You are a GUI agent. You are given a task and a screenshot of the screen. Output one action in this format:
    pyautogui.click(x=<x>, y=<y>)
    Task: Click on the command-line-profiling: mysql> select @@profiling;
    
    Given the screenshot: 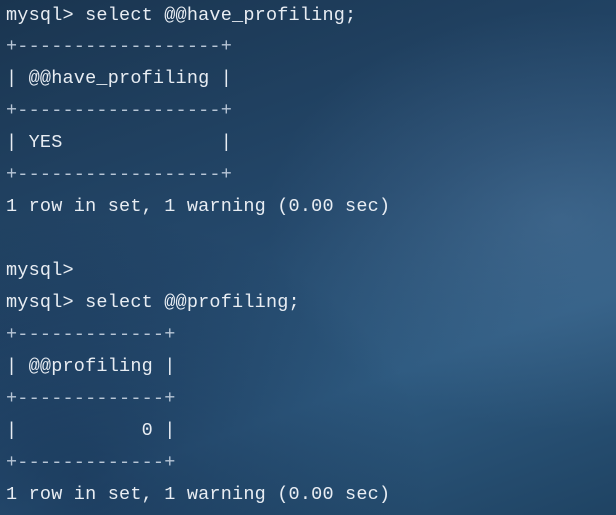 What is the action you would take?
    pyautogui.click(x=153, y=302)
    